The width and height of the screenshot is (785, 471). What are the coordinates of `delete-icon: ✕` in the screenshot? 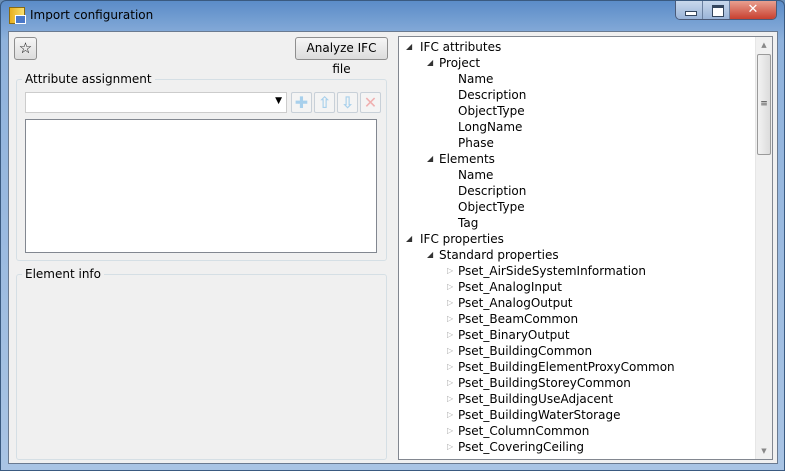 It's located at (370, 102).